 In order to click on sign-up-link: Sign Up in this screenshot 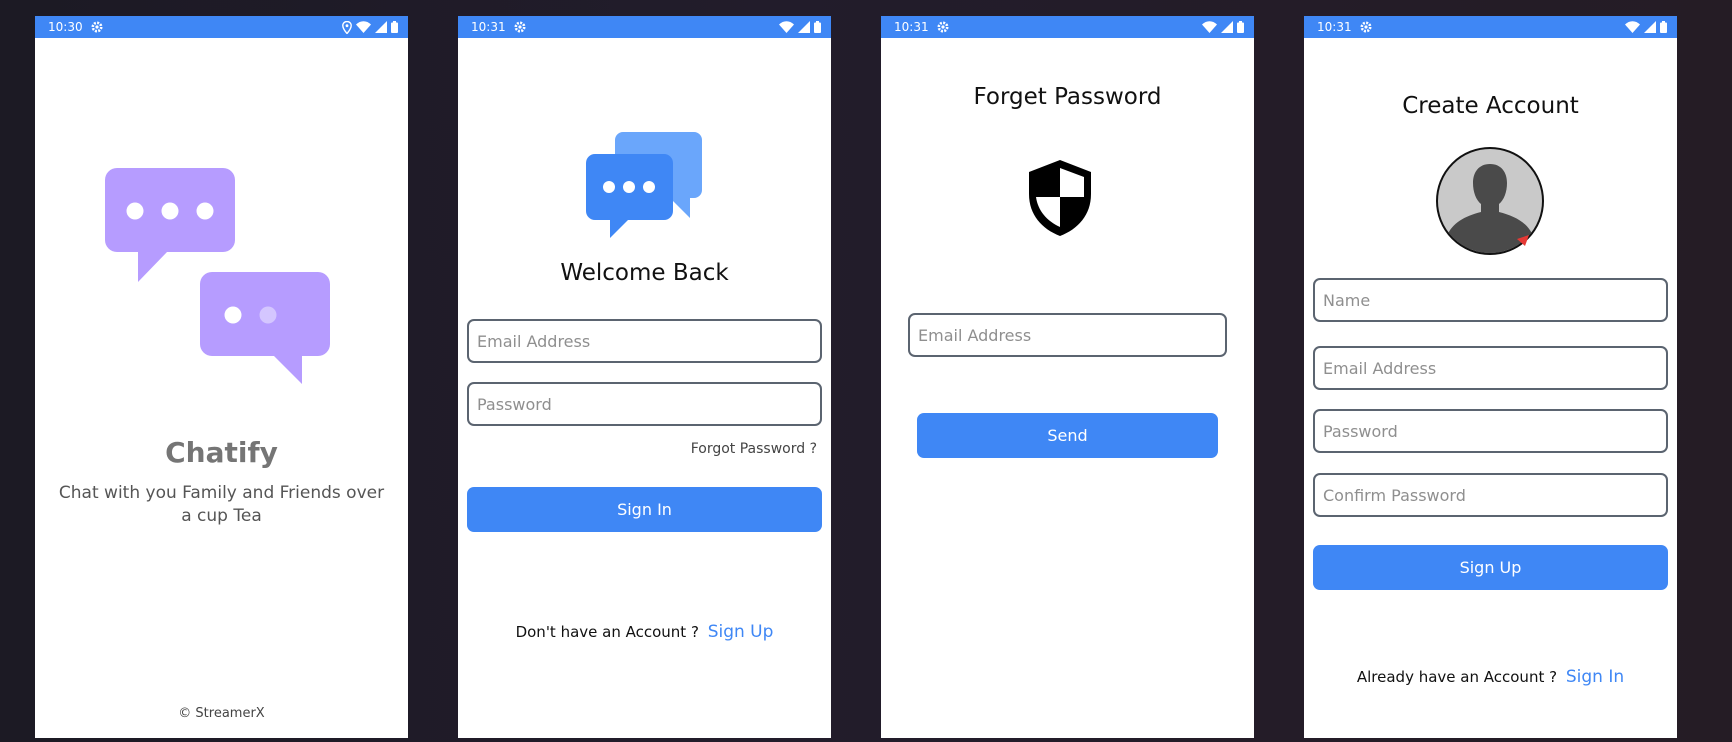, I will do `click(741, 632)`.